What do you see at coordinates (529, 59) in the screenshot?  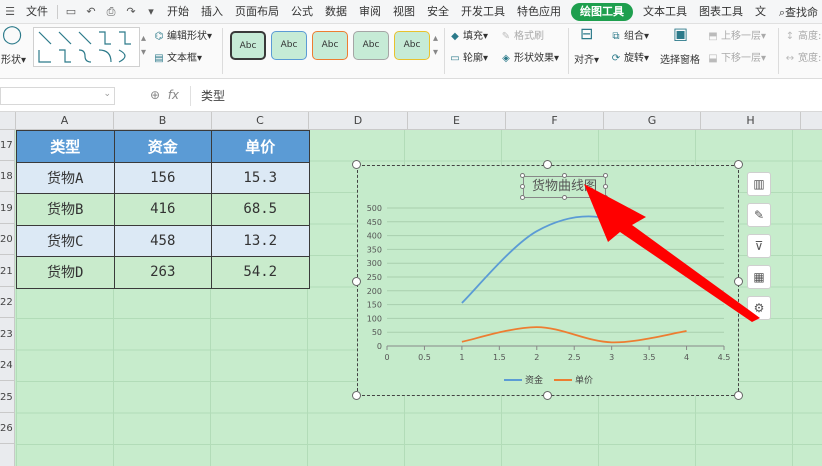 I see `shape-effect-button: ◈ 形状效果▾` at bounding box center [529, 59].